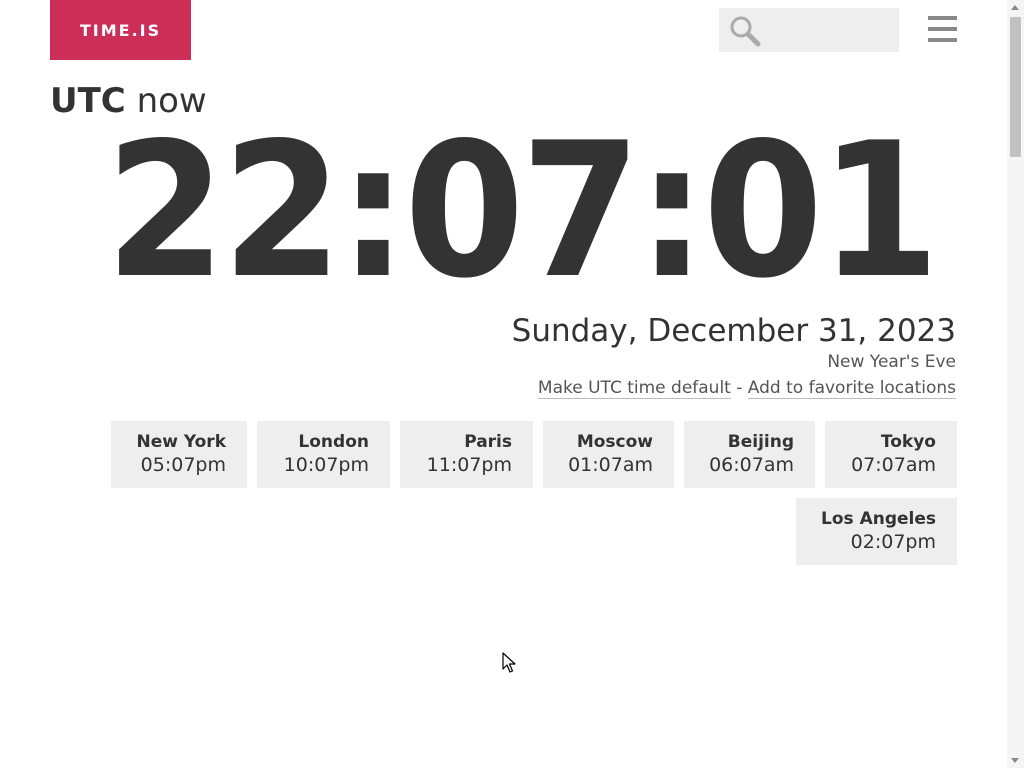 This screenshot has width=1024, height=768. Describe the element at coordinates (891, 362) in the screenshot. I see `holiday-text: New Year's Eve` at that location.